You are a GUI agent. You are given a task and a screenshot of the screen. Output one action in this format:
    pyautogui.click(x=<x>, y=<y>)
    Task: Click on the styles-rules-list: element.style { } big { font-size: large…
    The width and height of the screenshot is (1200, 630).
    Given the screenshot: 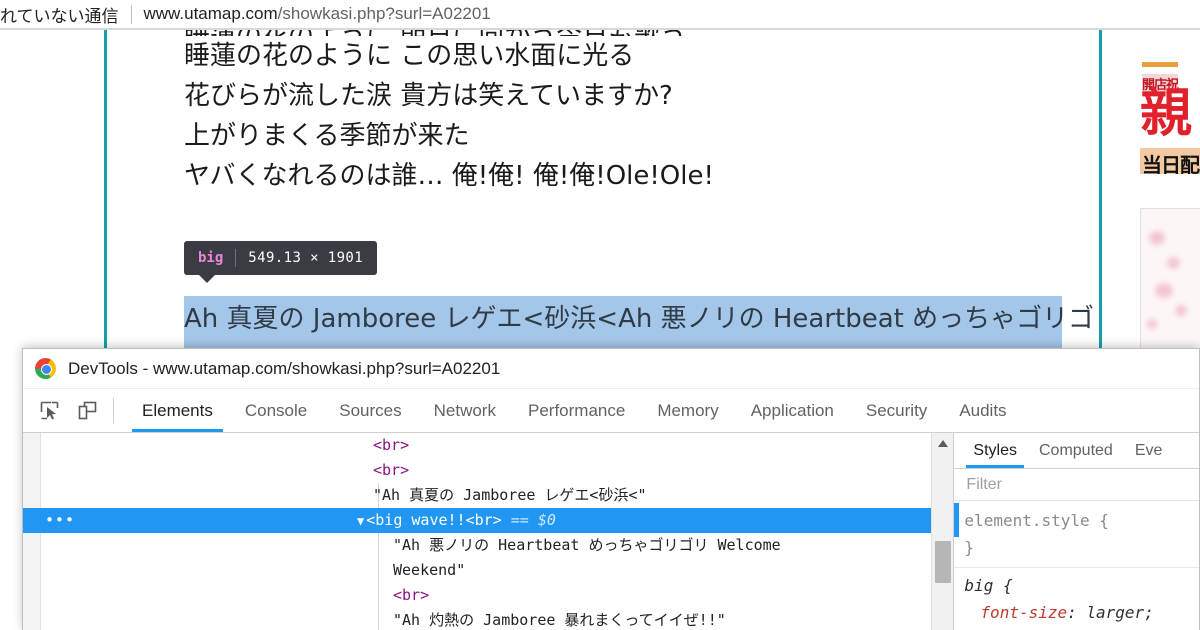 What is the action you would take?
    pyautogui.click(x=1076, y=563)
    